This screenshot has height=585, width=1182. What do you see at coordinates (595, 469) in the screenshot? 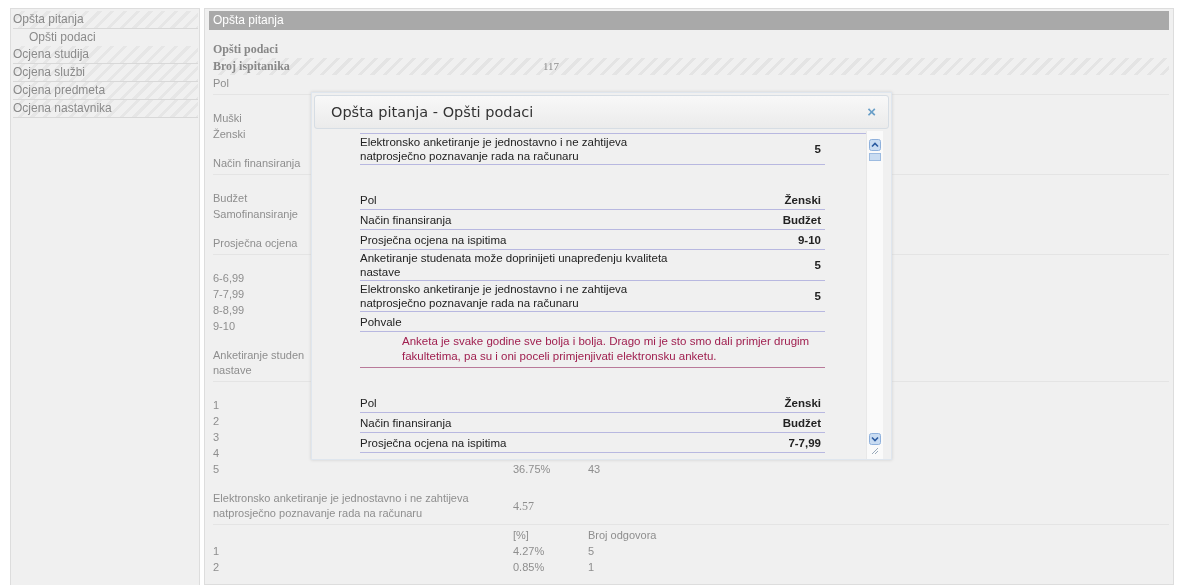
I see `table-cell-text: 43` at bounding box center [595, 469].